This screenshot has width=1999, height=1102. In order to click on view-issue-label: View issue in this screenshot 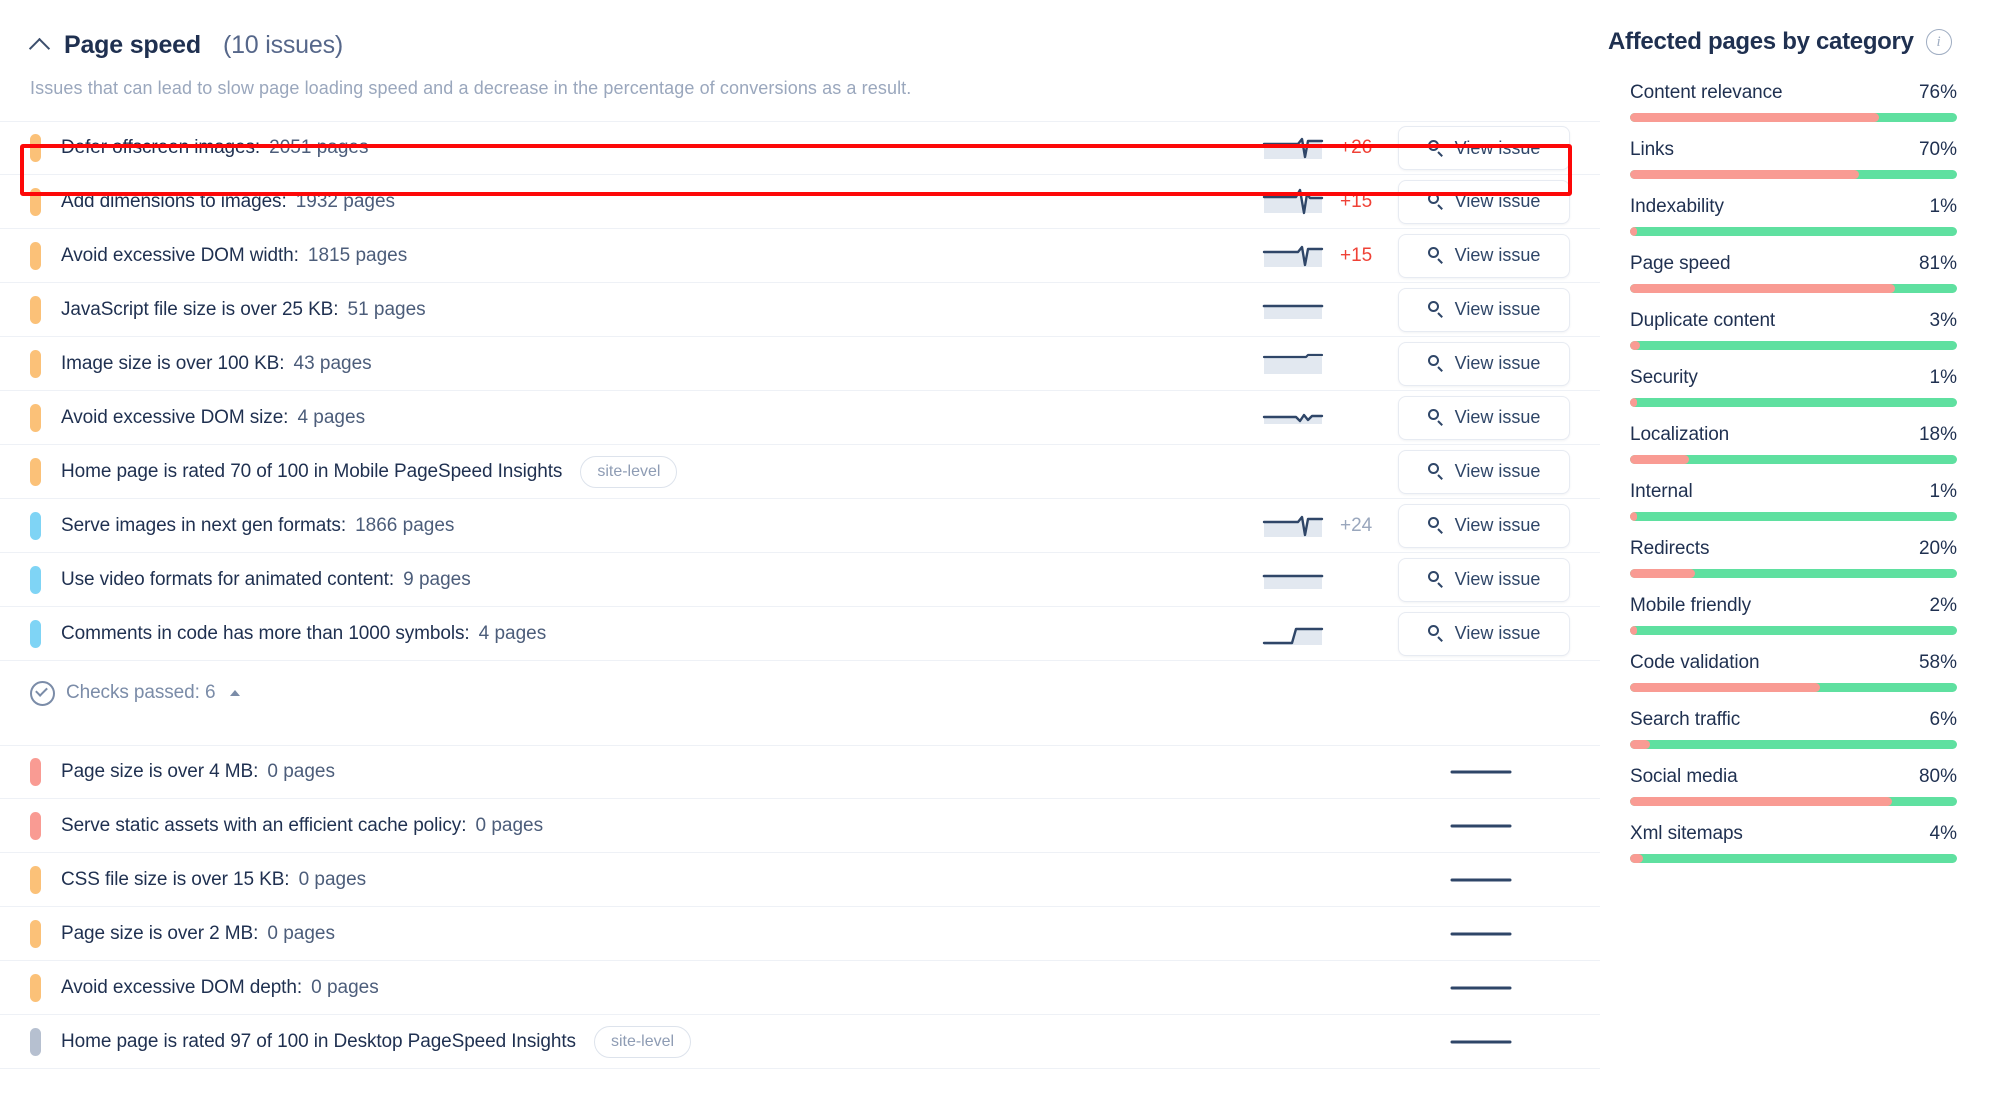, I will do `click(1497, 579)`.